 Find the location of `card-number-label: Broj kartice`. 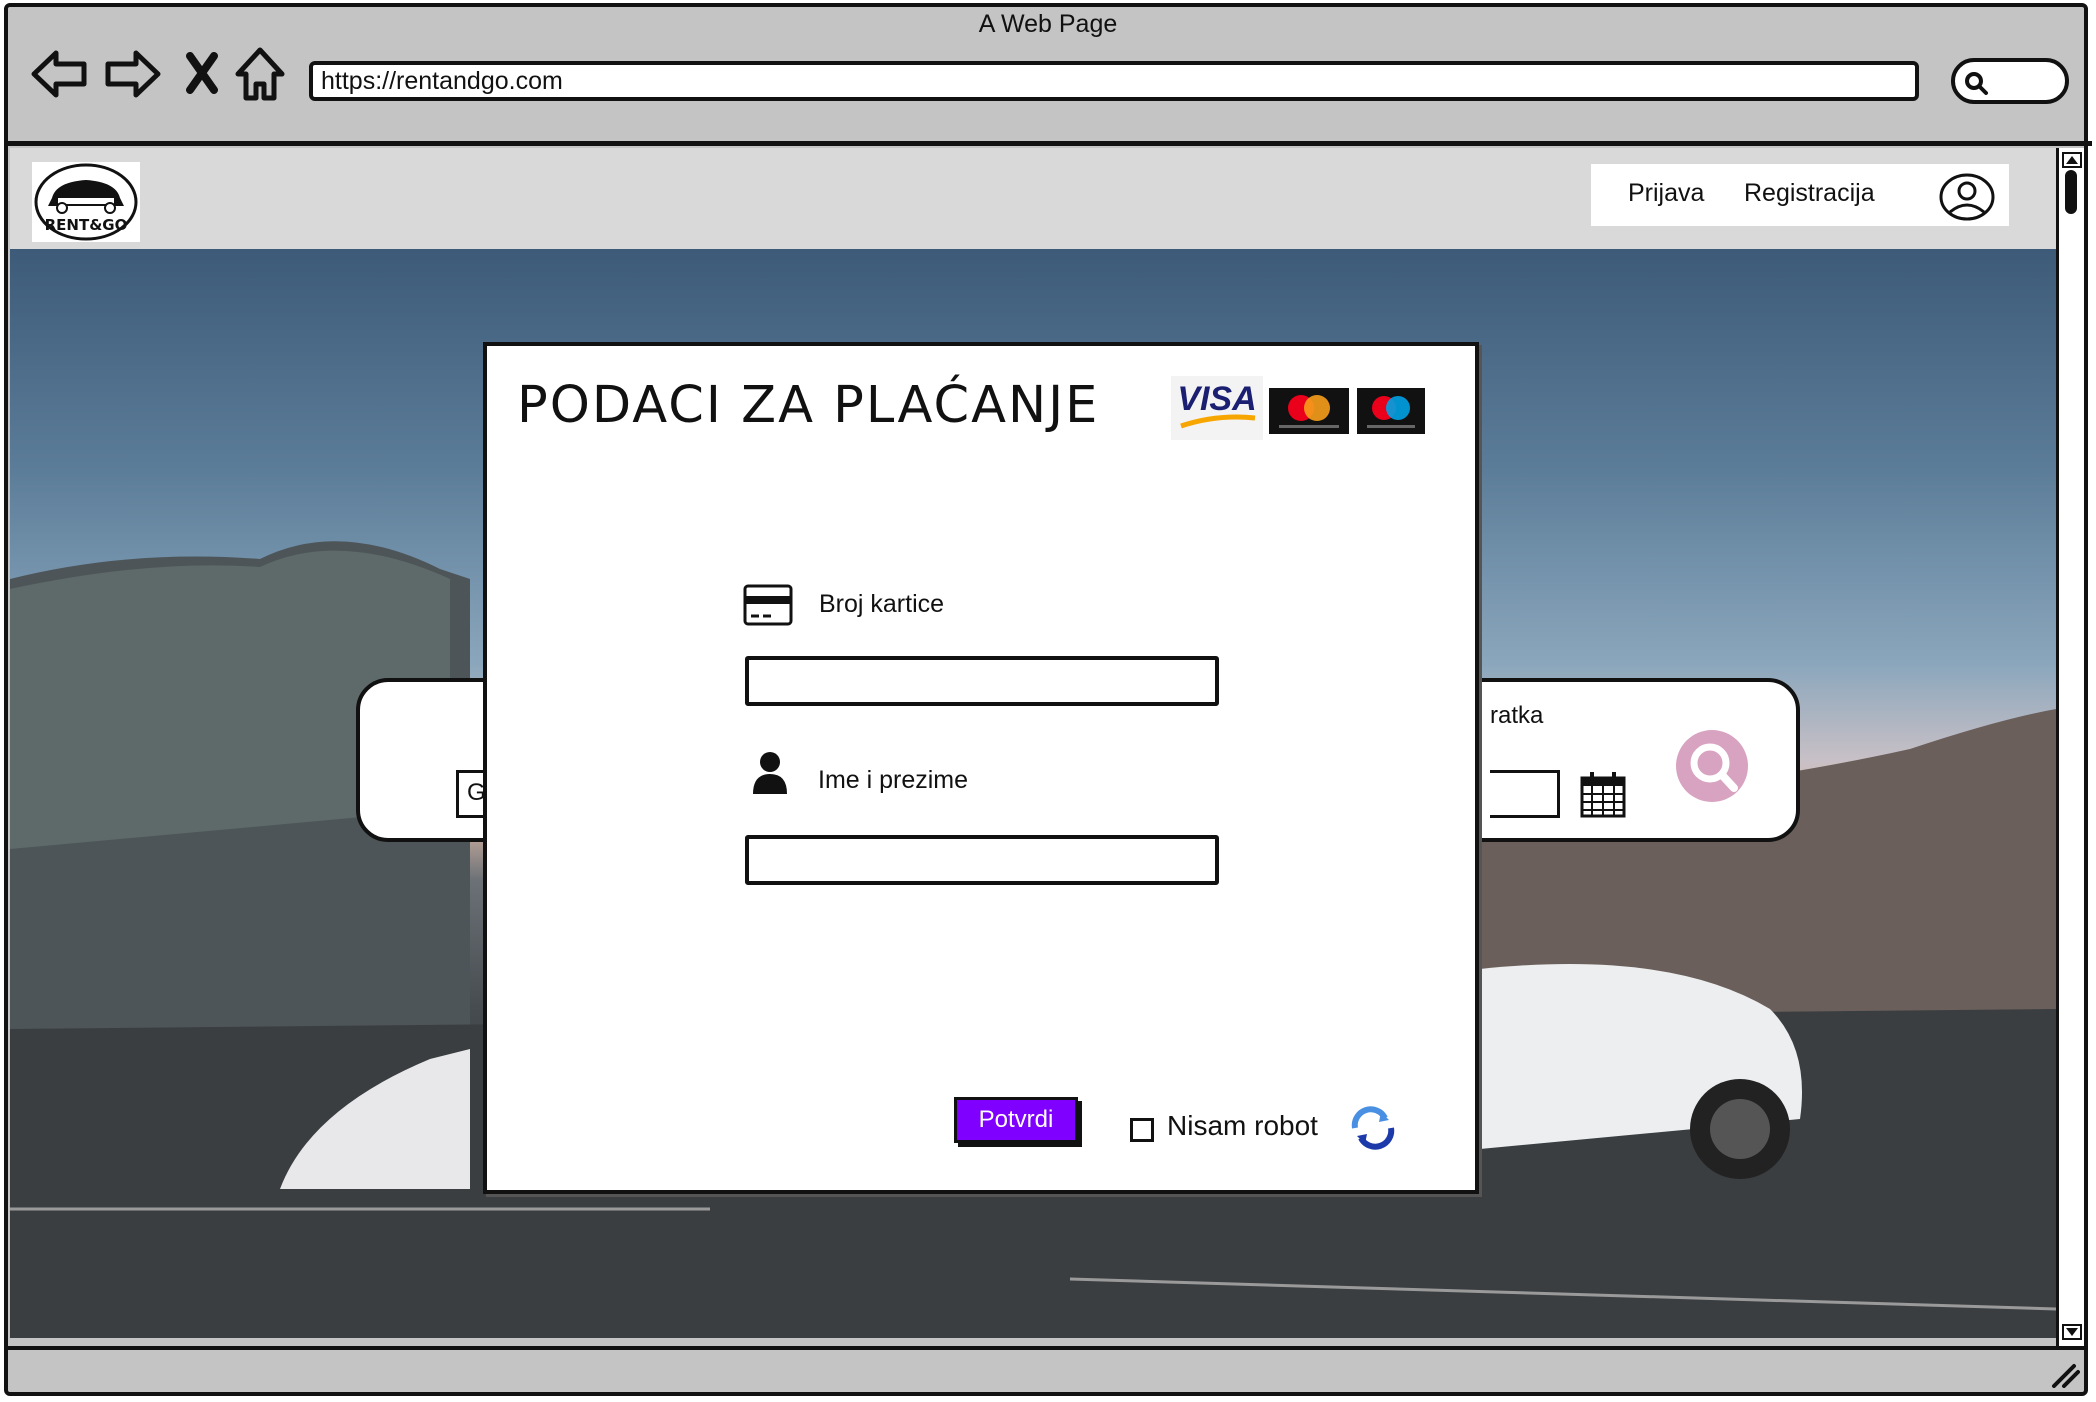

card-number-label: Broj kartice is located at coordinates (882, 604).